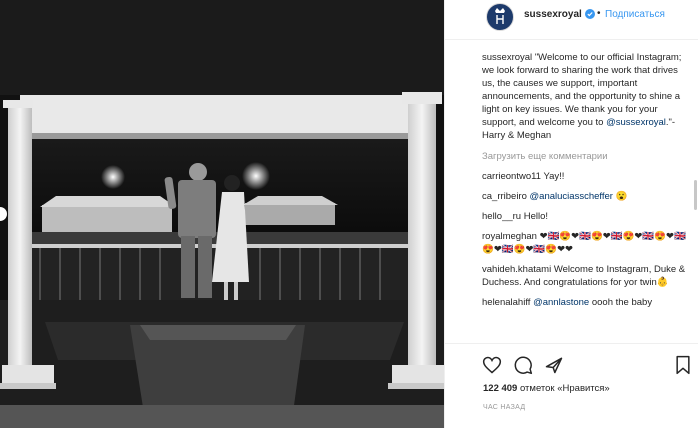 The width and height of the screenshot is (698, 428). Describe the element at coordinates (683, 365) in the screenshot. I see `bookmark-icon` at that location.